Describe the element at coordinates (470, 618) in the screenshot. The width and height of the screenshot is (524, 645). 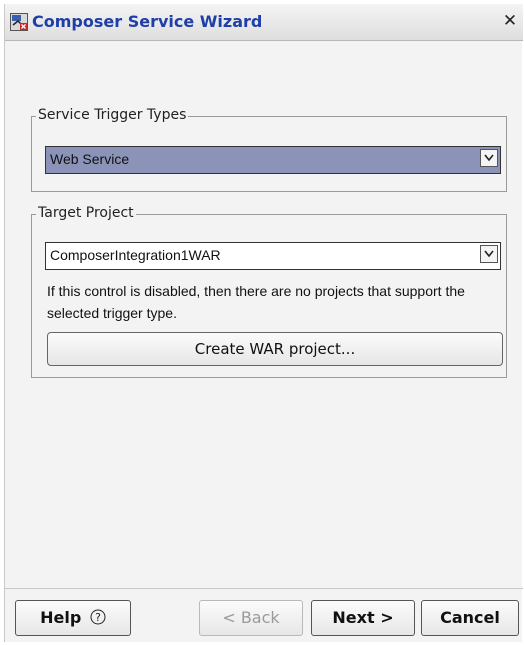
I see `cancel-button: Cancel` at that location.